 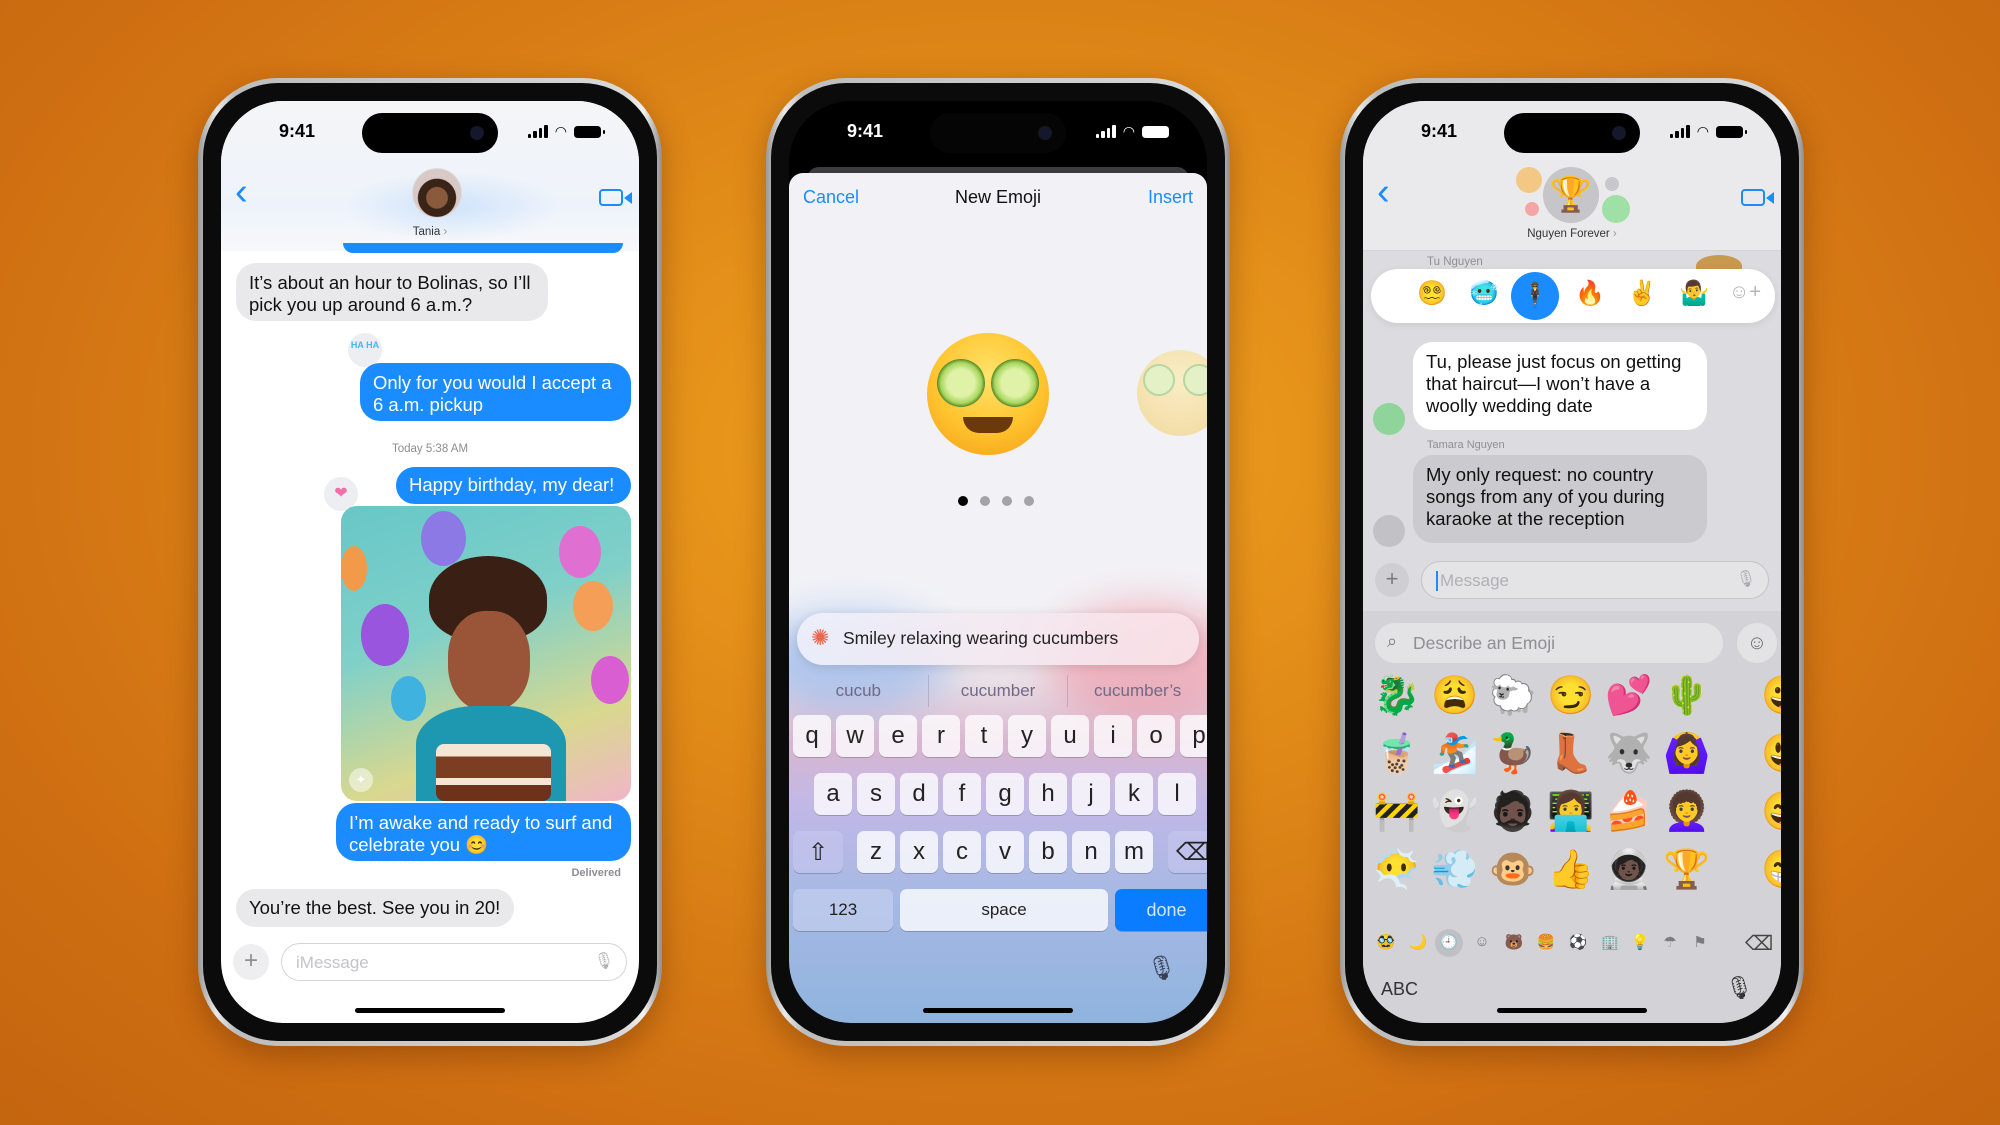 I want to click on emoji-cell: 🐑, so click(x=1513, y=696).